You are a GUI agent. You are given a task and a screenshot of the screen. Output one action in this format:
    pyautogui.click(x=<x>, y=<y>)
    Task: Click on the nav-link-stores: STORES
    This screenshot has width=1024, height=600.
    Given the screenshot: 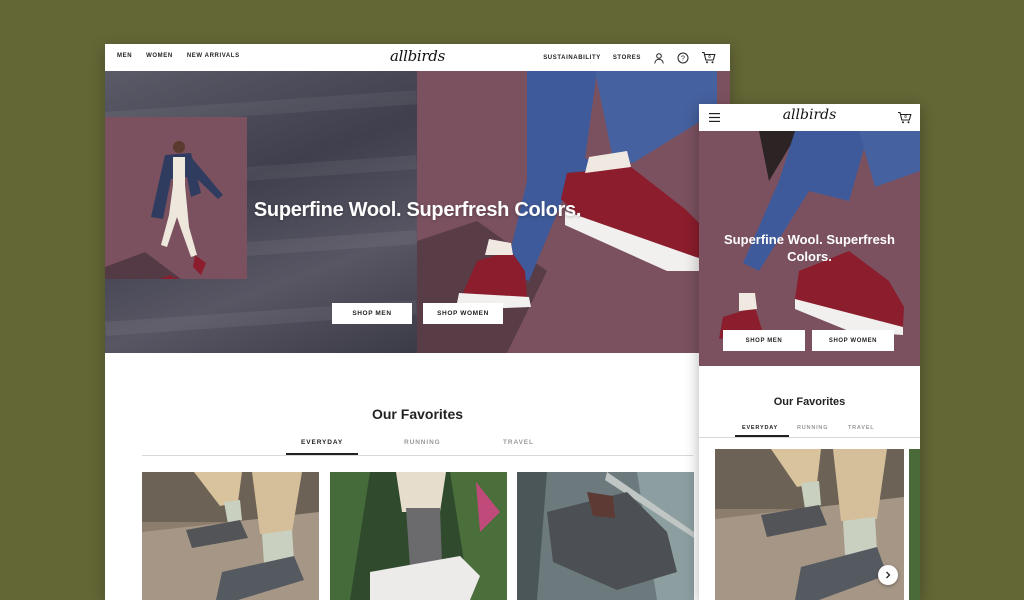 What is the action you would take?
    pyautogui.click(x=627, y=58)
    